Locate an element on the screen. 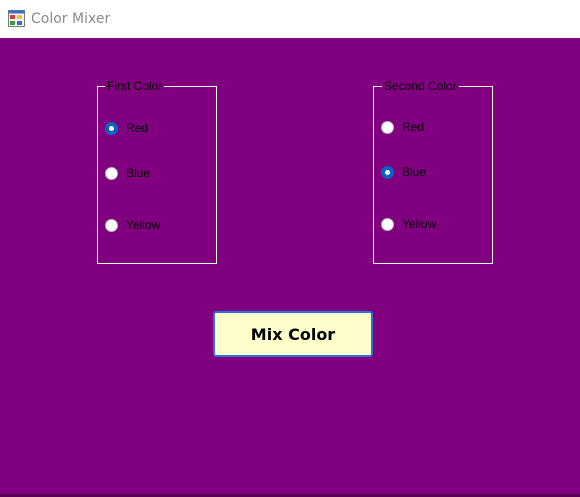 The image size is (580, 497). first-color-groupbox: First Color Red Blue Yellow is located at coordinates (157, 171).